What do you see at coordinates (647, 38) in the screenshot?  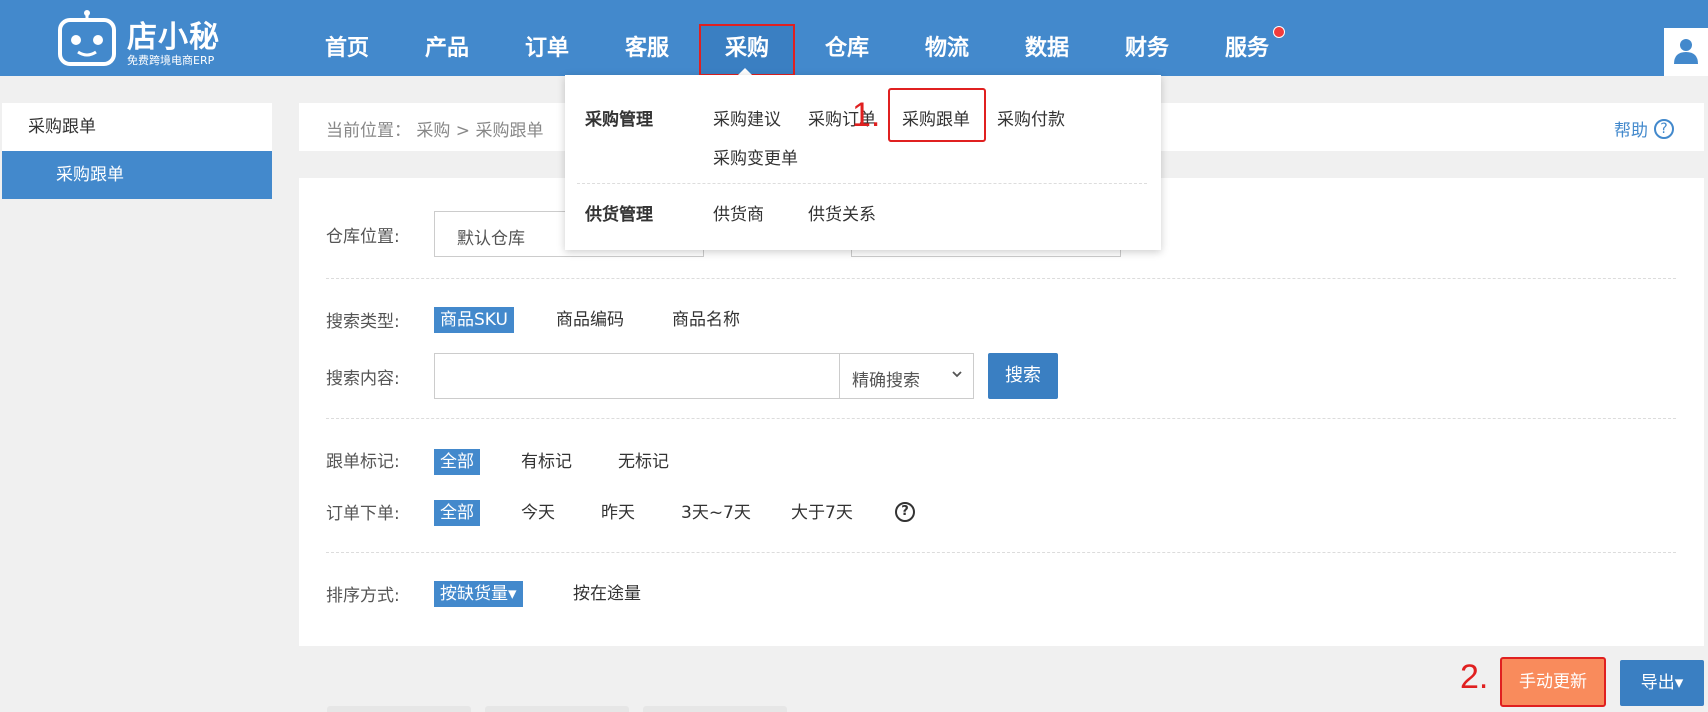 I see `nav-customer-service: 客服` at bounding box center [647, 38].